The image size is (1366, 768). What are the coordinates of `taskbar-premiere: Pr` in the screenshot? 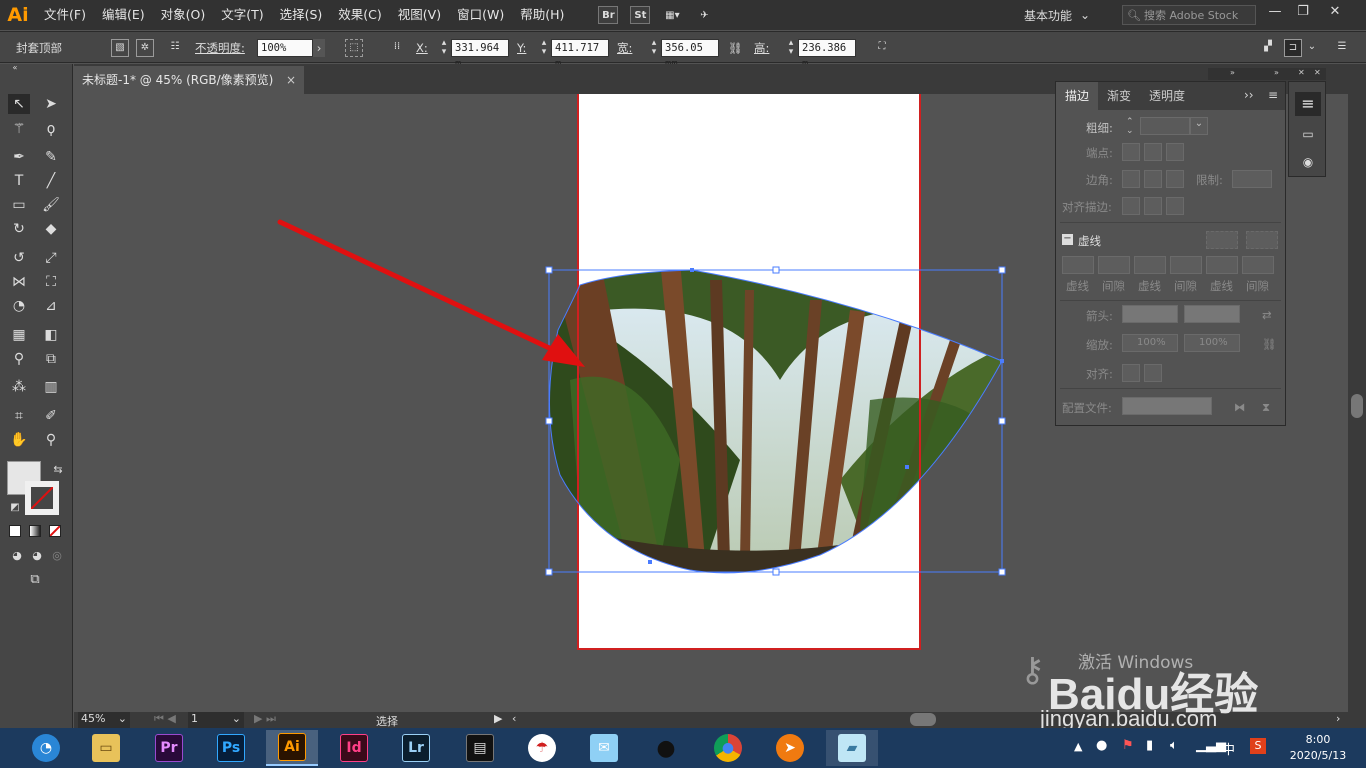 It's located at (169, 748).